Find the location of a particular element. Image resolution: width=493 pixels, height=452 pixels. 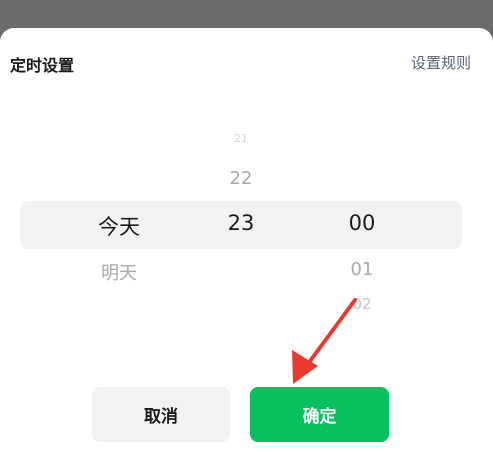

settings-rules-link: 设置规则 is located at coordinates (441, 62).